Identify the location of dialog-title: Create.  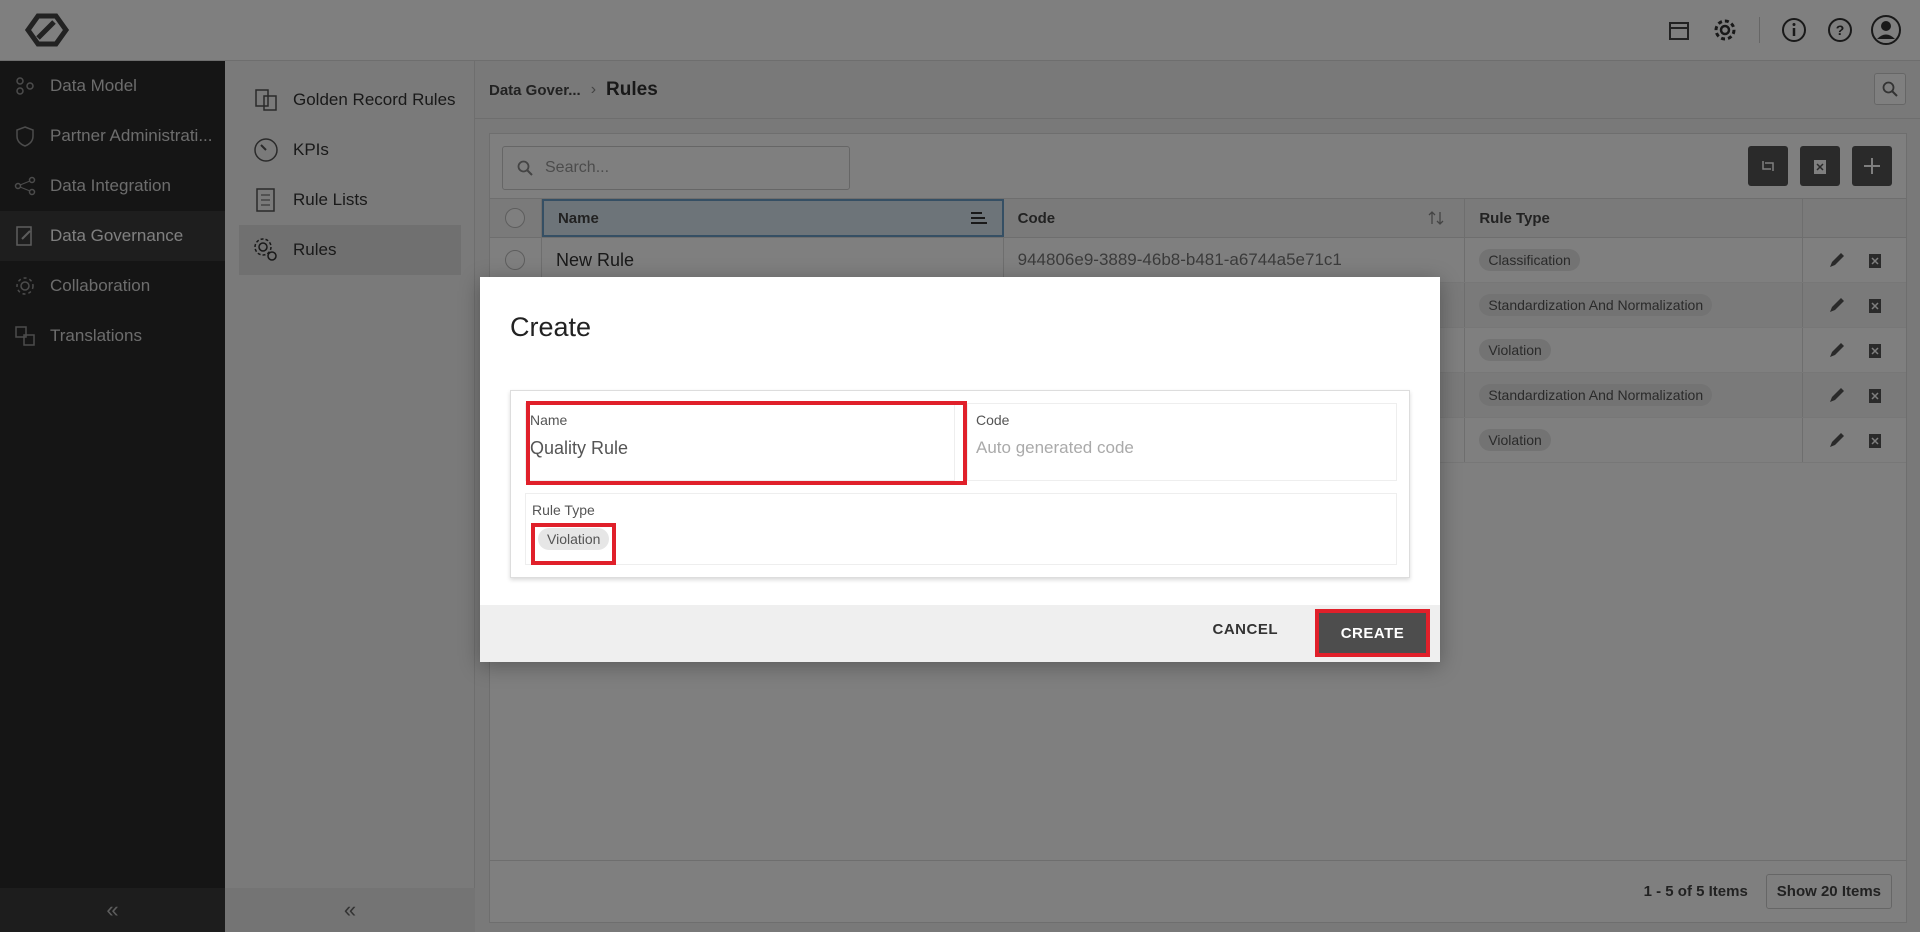
(551, 327).